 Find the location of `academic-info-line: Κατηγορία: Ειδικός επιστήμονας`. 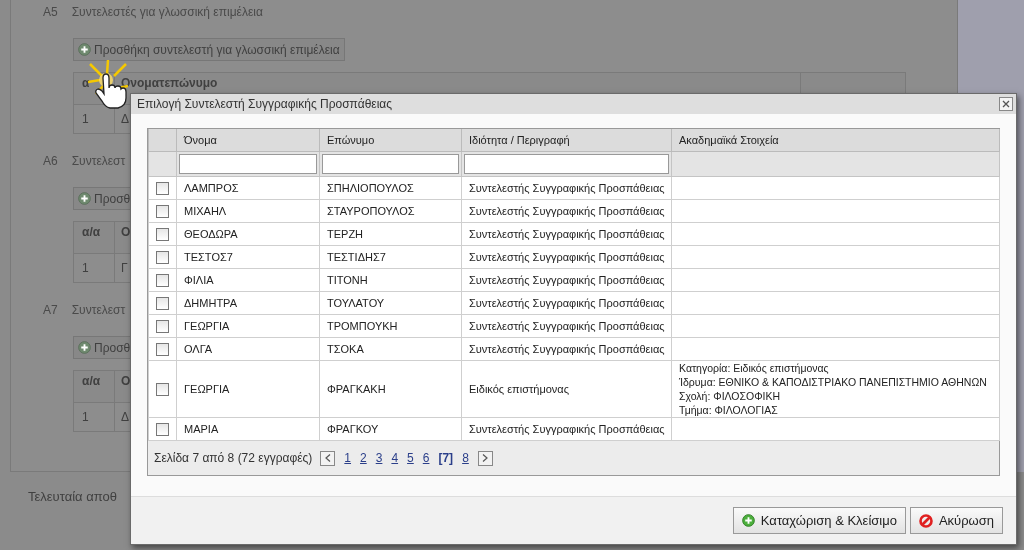

academic-info-line: Κατηγορία: Ειδικός επιστήμονας is located at coordinates (754, 368).